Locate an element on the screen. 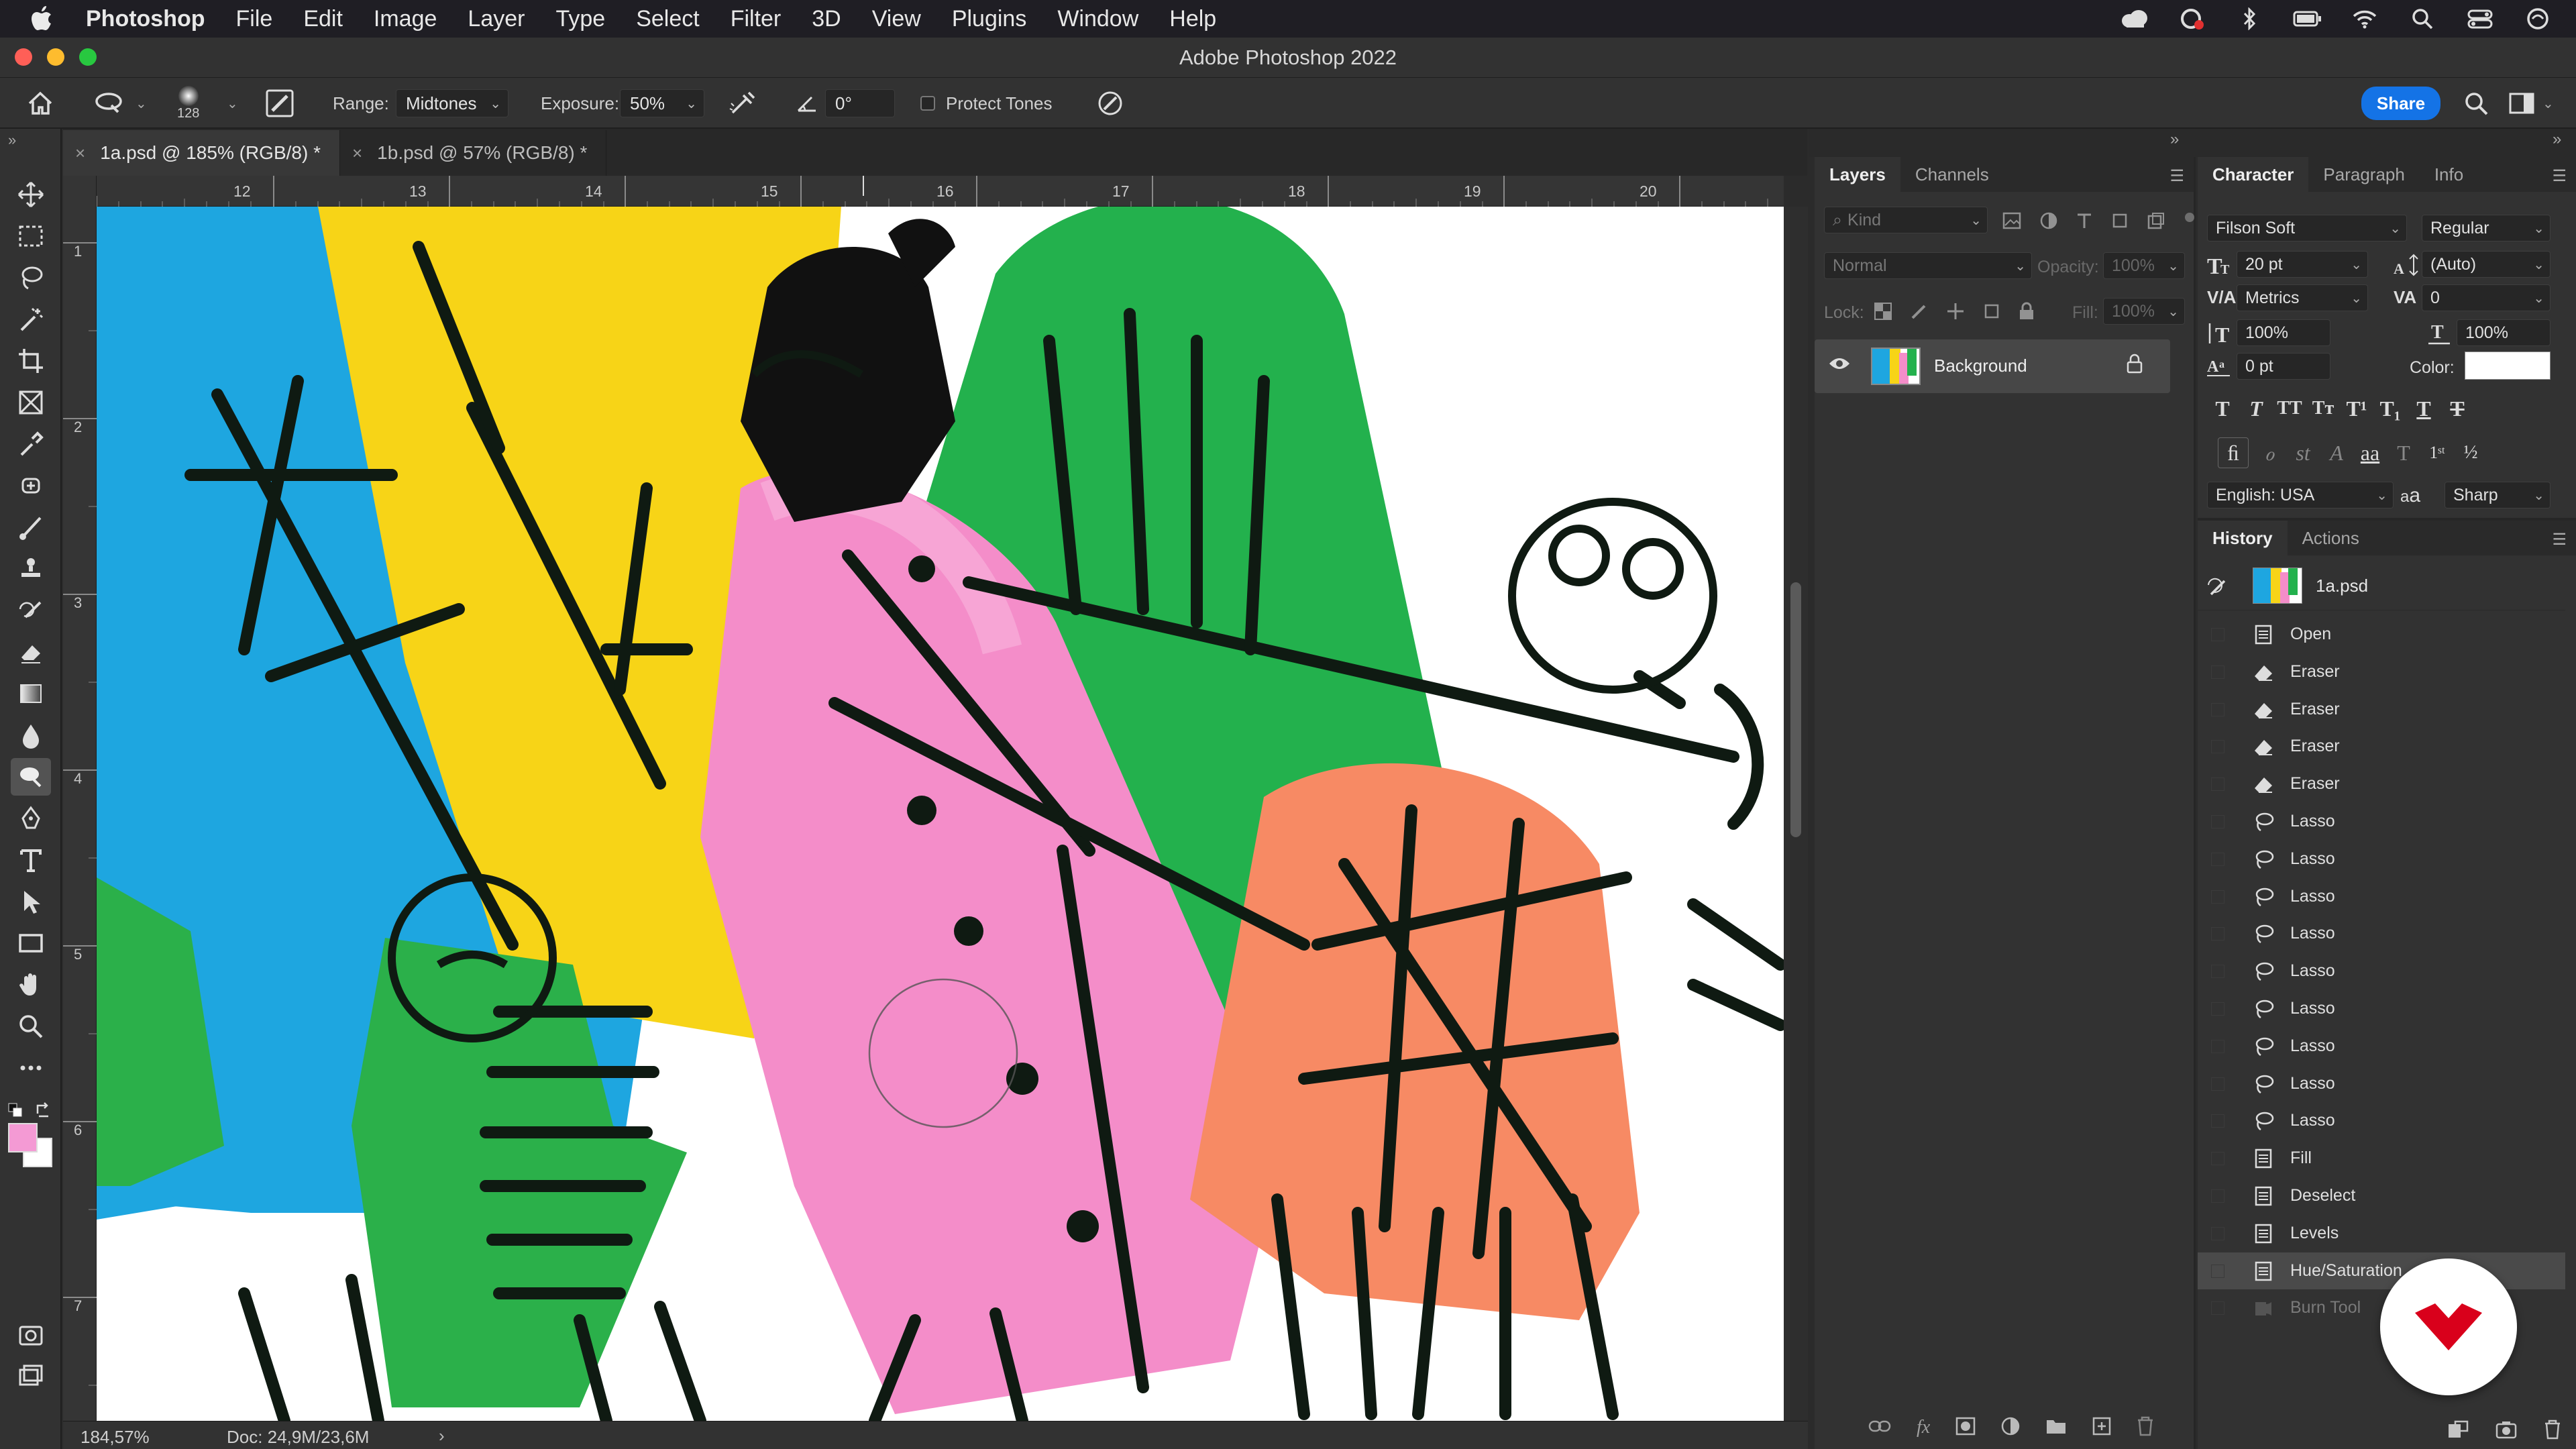  filter-pixel-icon is located at coordinates (2011, 222).